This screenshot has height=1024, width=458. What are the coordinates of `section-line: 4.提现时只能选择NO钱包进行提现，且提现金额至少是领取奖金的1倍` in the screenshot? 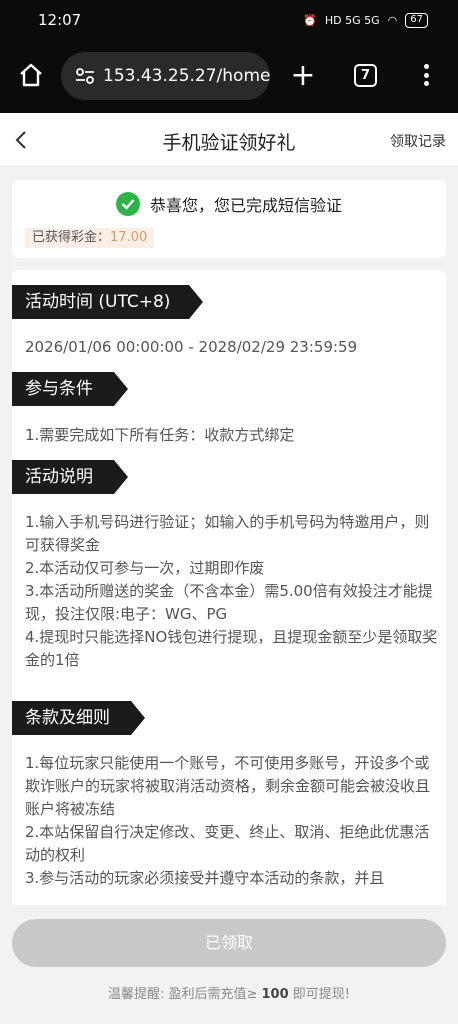 It's located at (231, 648).